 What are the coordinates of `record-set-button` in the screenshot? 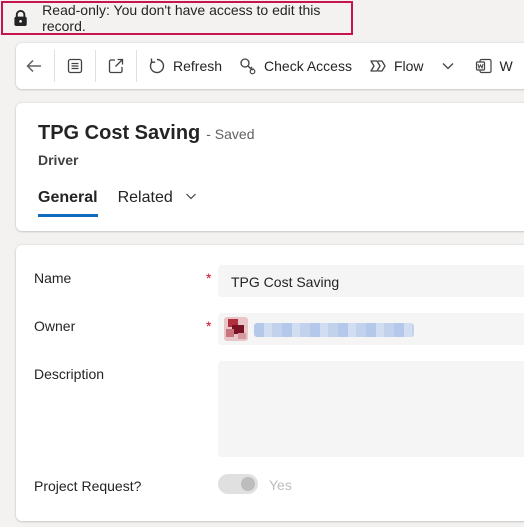 It's located at (75, 66).